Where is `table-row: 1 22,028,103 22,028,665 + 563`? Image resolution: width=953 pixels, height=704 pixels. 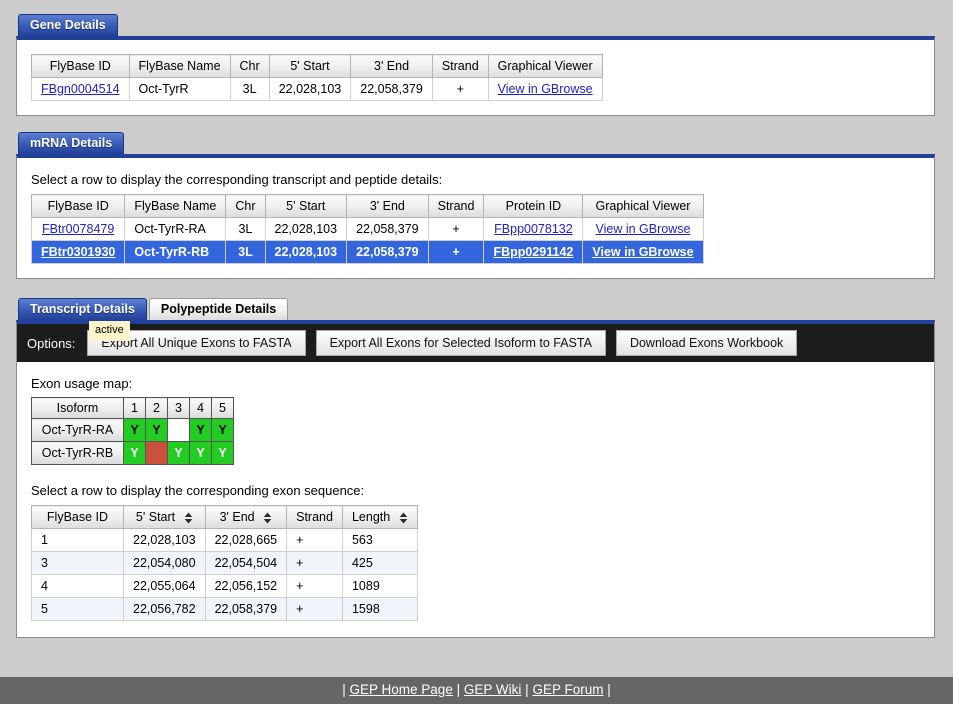
table-row: 1 22,028,103 22,028,665 + 563 is located at coordinates (224, 540).